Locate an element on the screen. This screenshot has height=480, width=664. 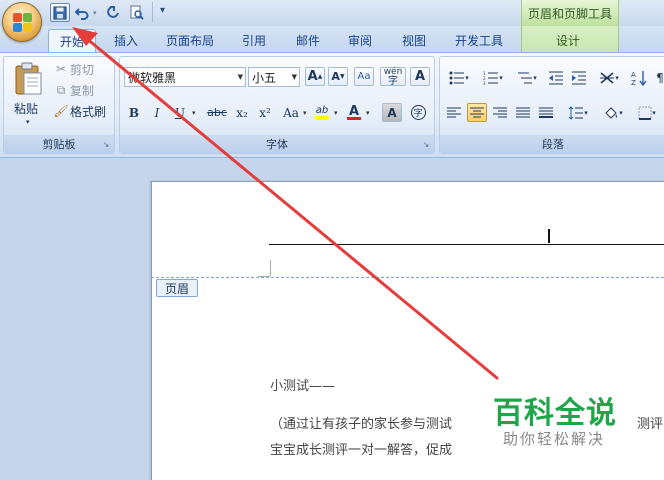
numbering-button: 123 ▾ is located at coordinates (493, 77).